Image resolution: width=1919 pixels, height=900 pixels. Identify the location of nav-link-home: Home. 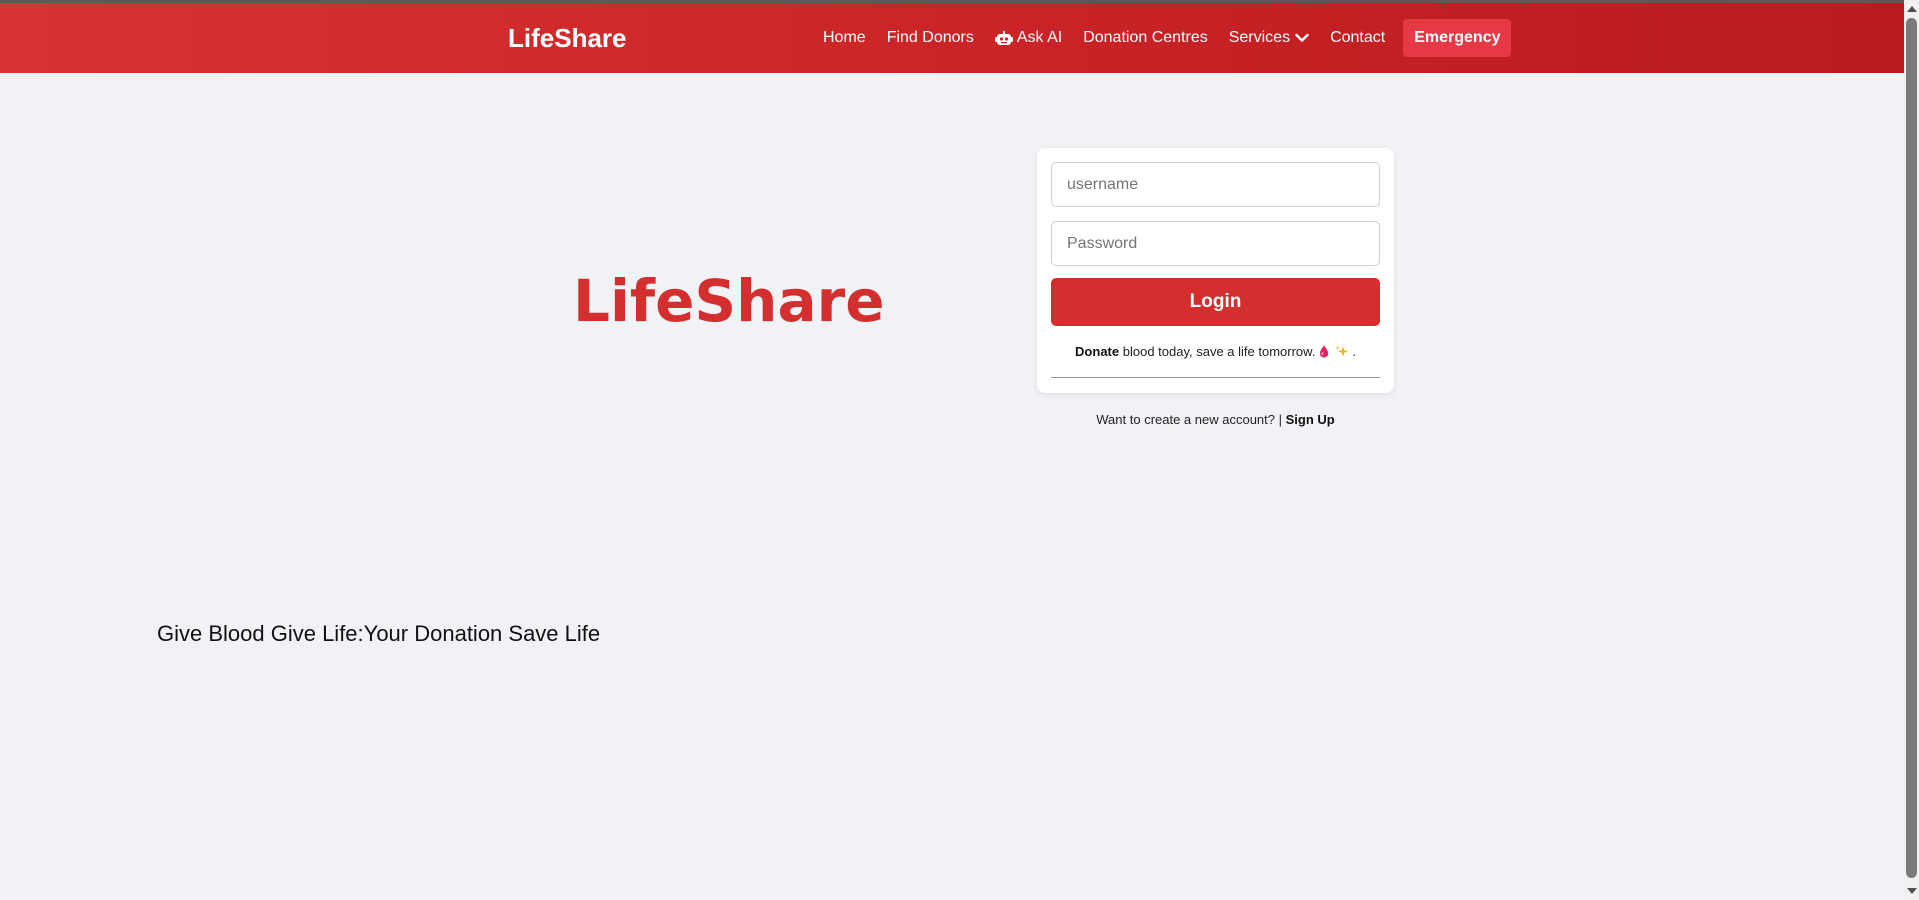
(844, 38).